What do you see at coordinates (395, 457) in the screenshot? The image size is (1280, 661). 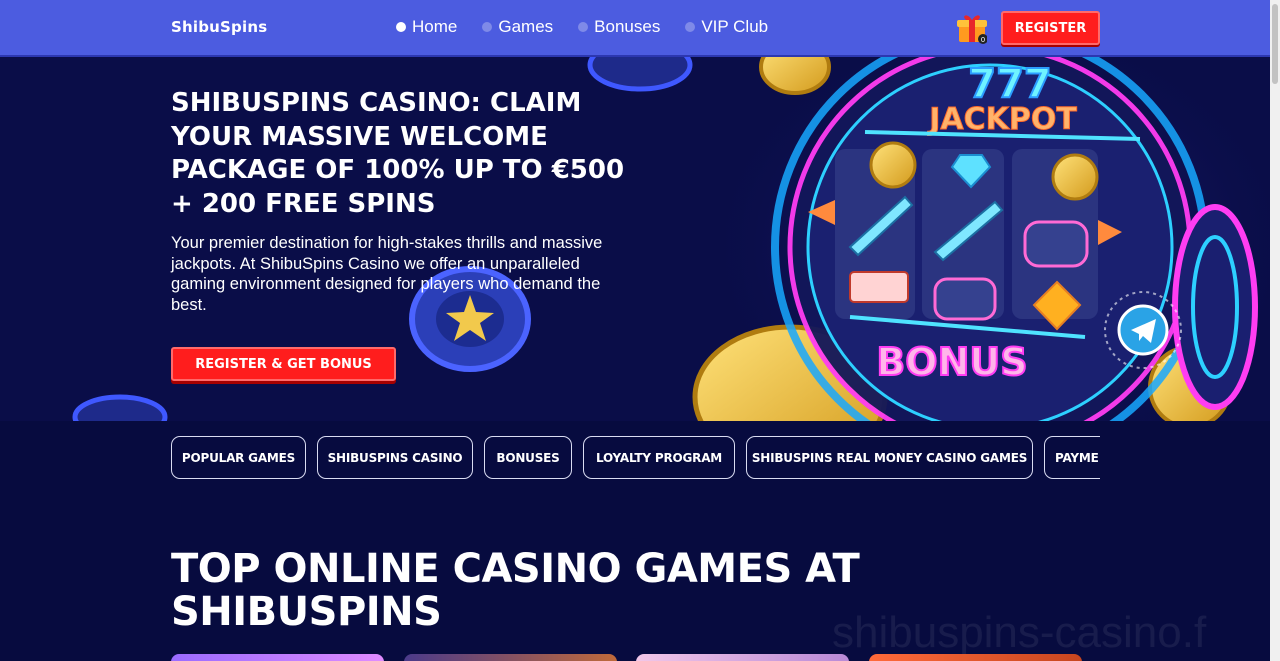 I see `tab-shibuspins-casino: SHIBUSPINS CASINO` at bounding box center [395, 457].